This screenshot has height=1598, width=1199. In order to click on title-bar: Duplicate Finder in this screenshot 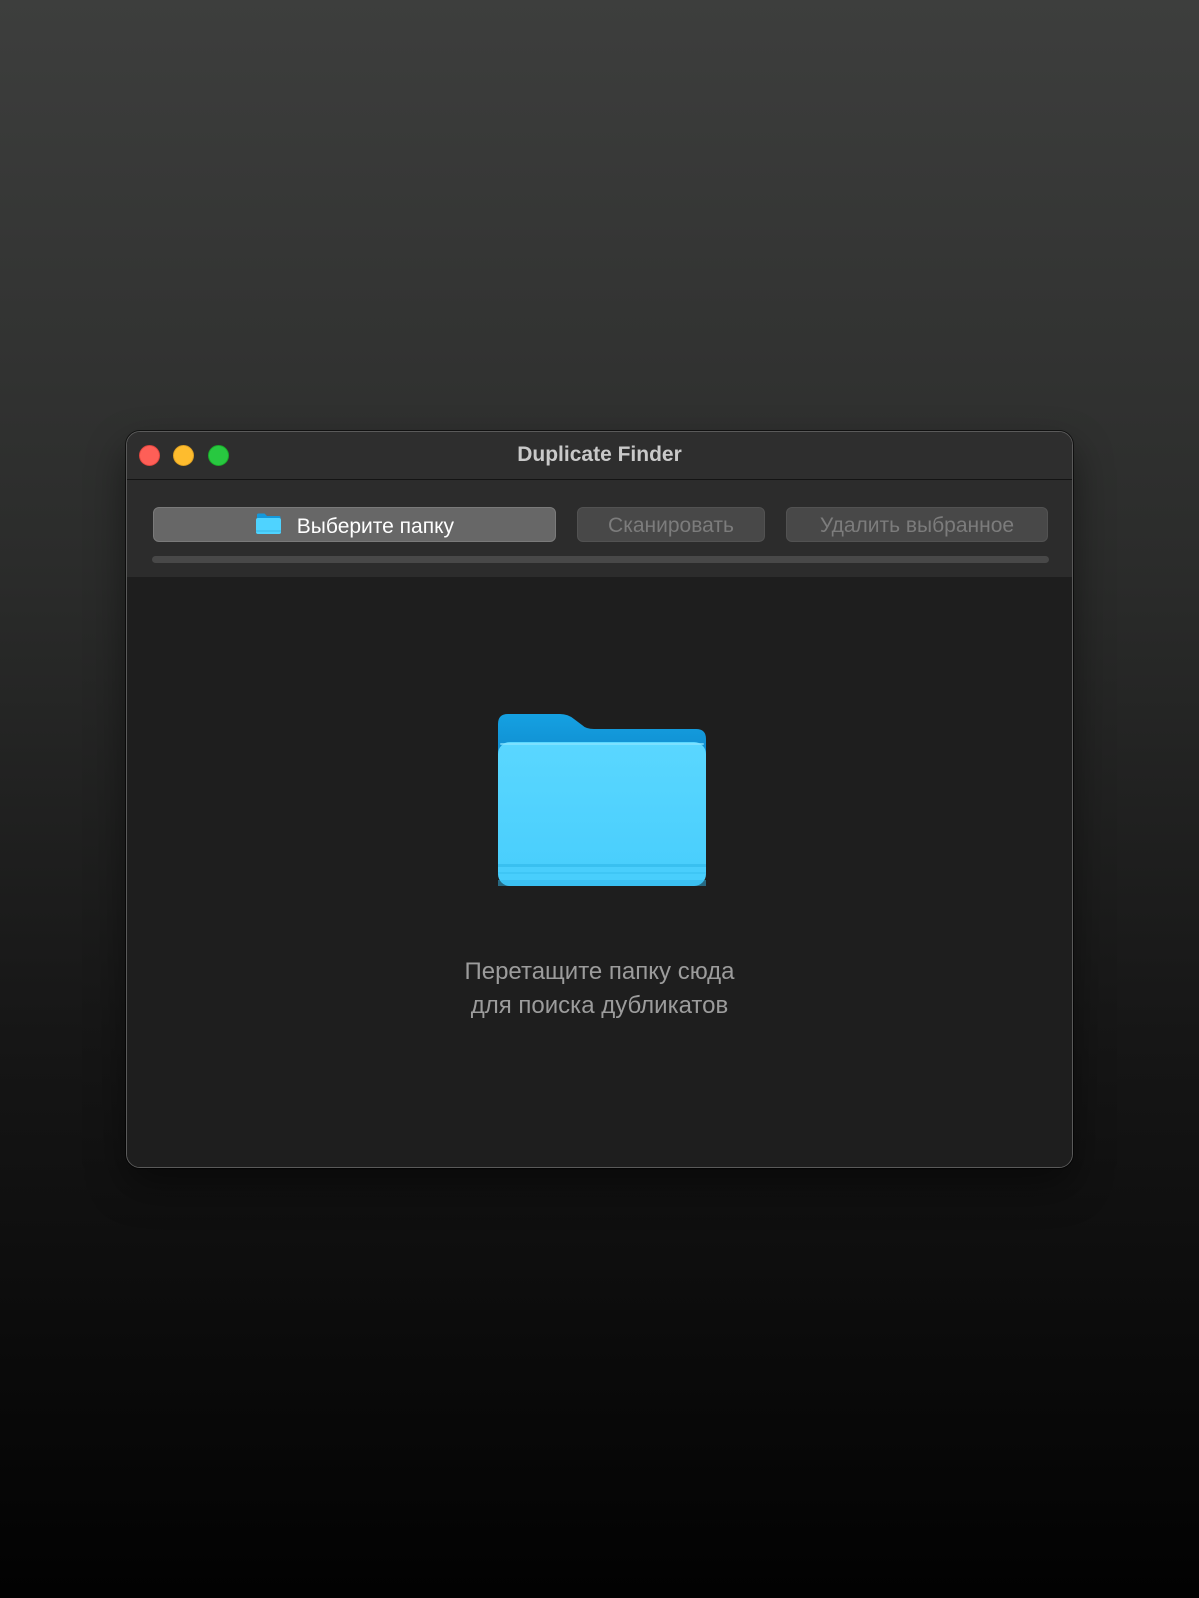, I will do `click(599, 456)`.